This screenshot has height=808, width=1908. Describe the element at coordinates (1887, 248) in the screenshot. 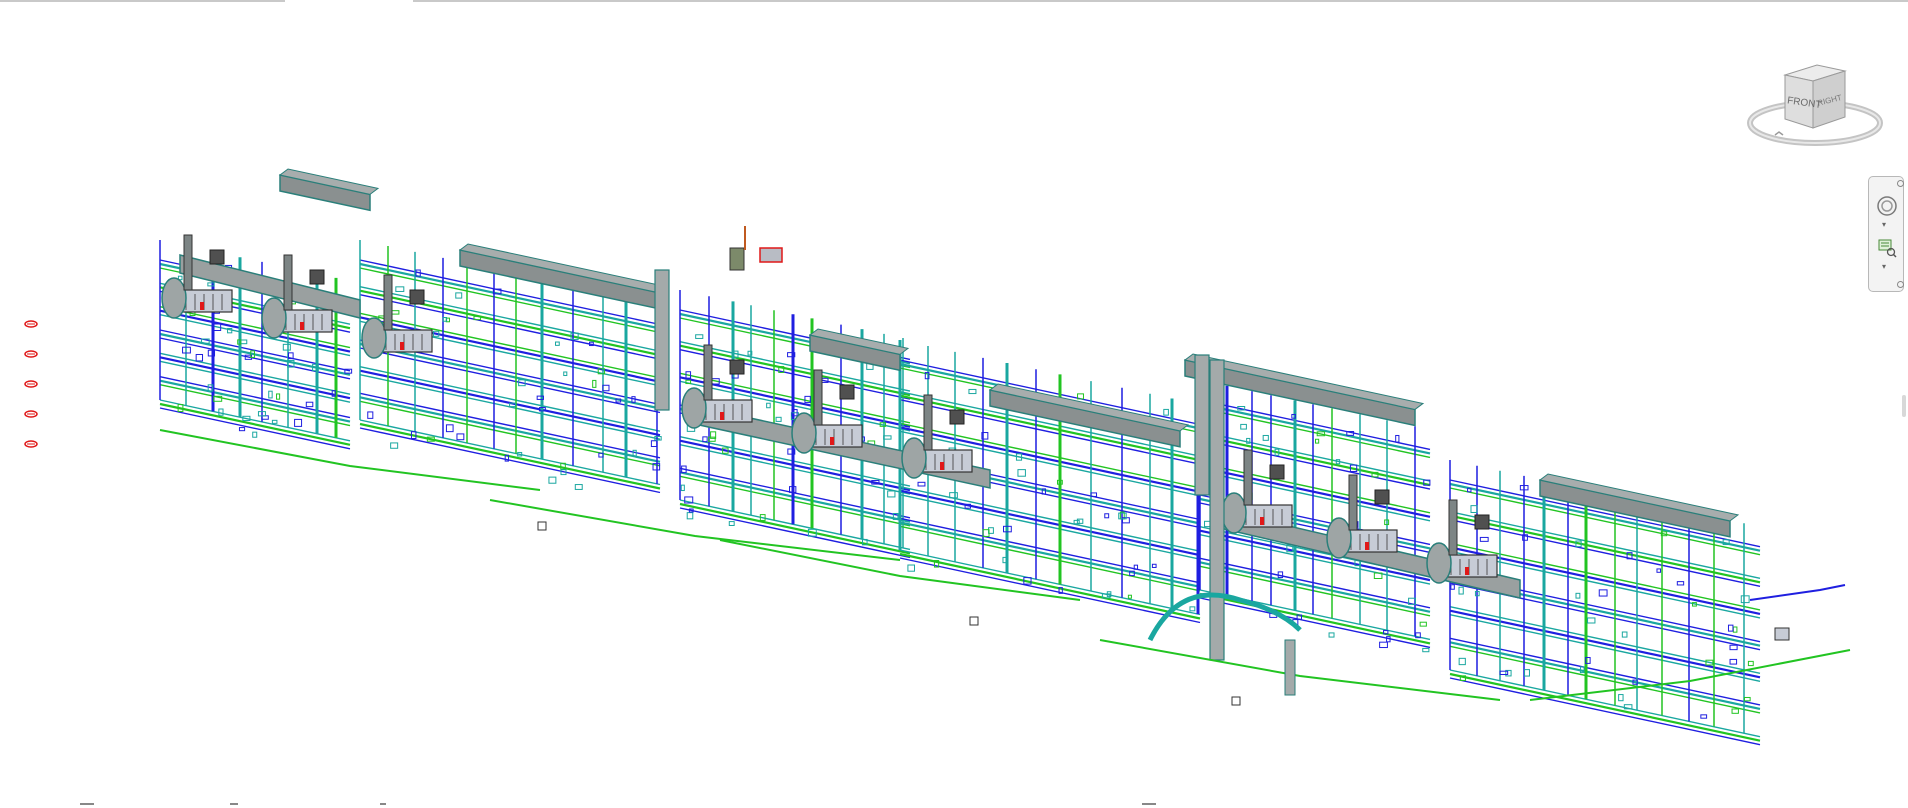

I see `zoom-region-icon` at that location.